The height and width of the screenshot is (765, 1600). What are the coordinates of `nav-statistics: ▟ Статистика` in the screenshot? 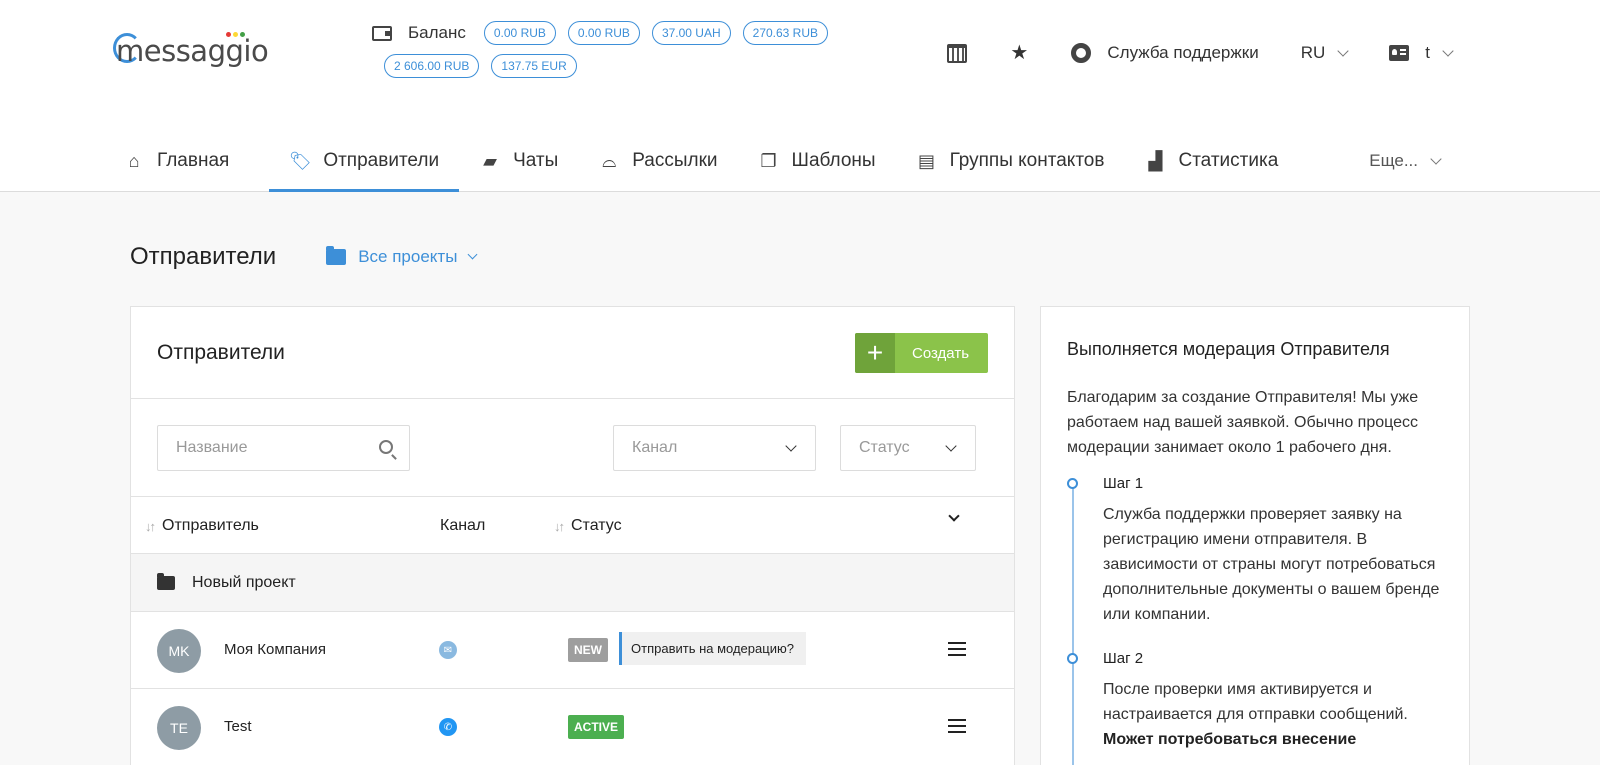 It's located at (1221, 161).